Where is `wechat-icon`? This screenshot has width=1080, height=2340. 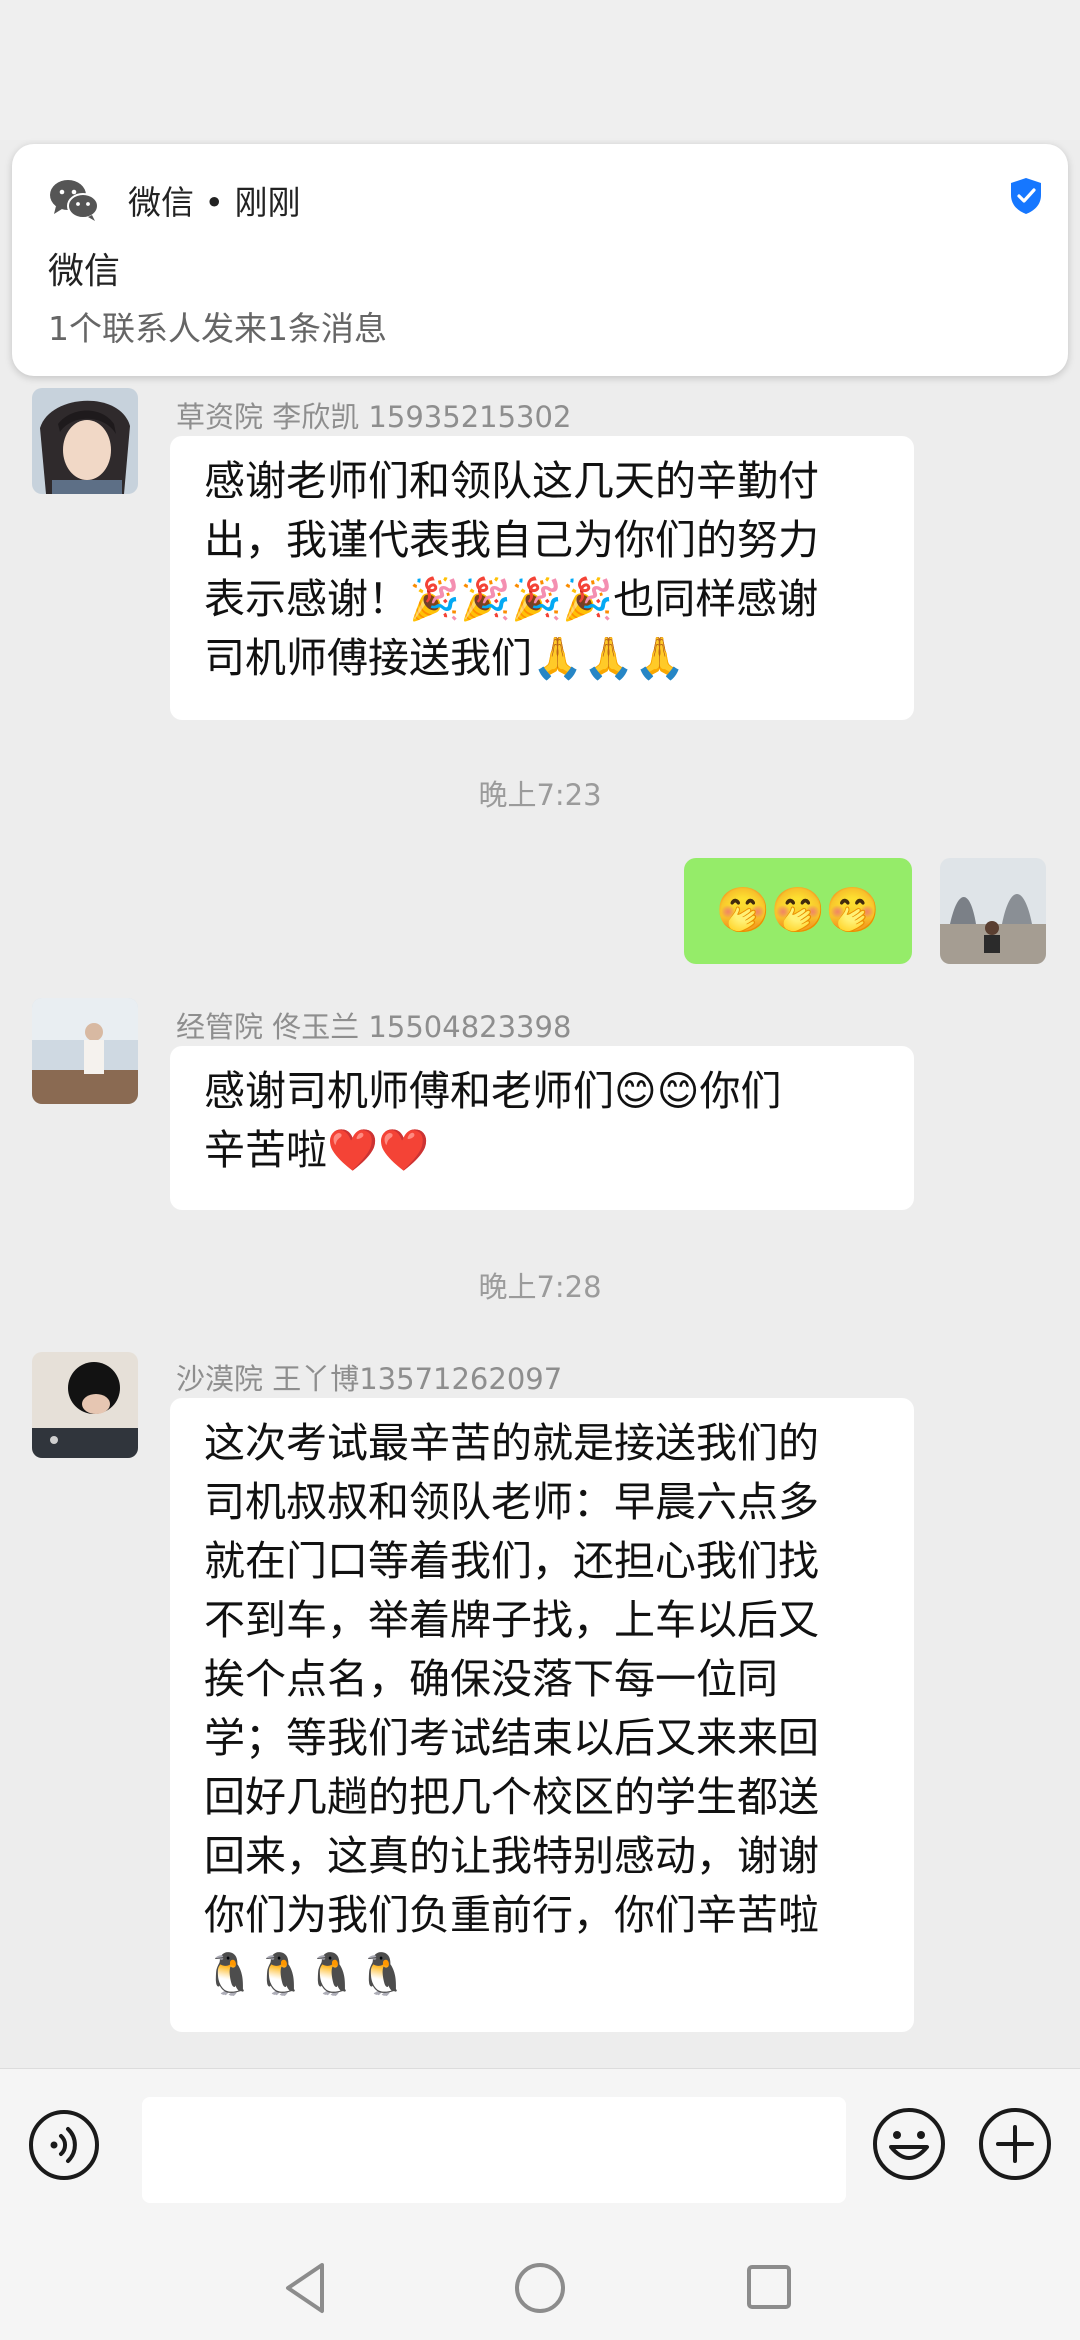
wechat-icon is located at coordinates (74, 200).